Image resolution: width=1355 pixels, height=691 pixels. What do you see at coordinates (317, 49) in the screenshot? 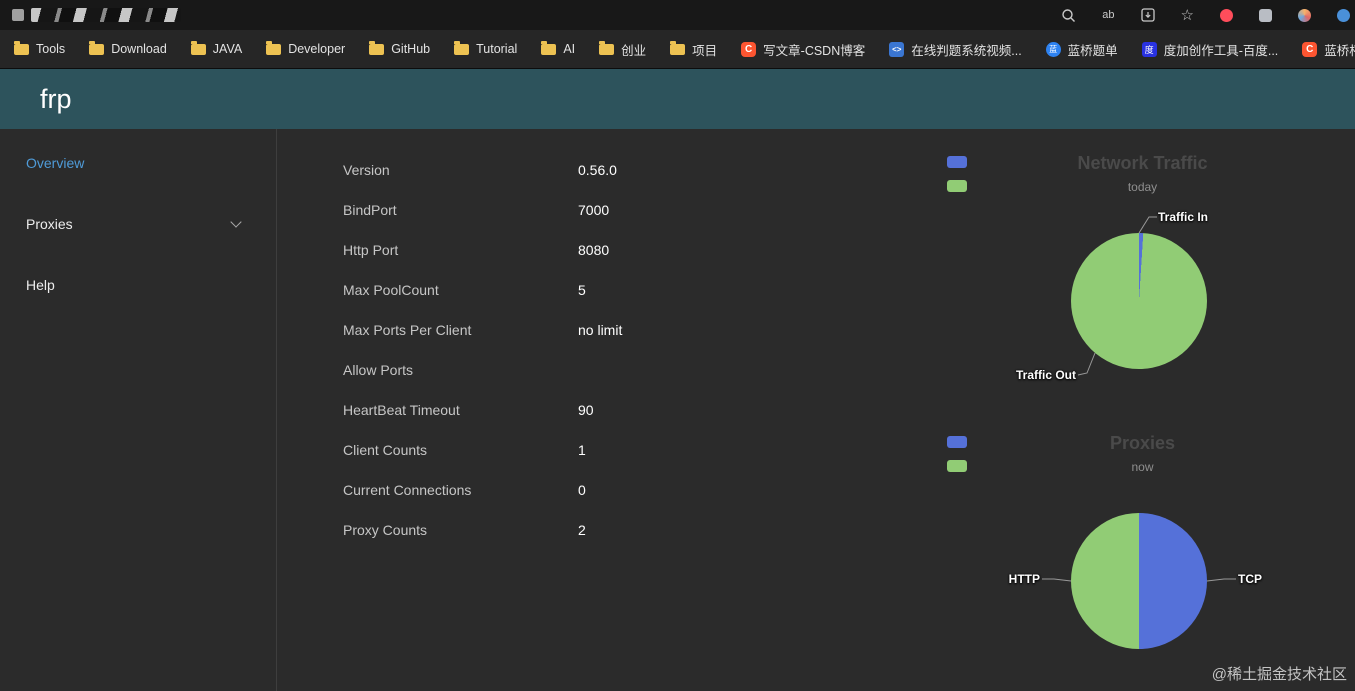
I see `bookmark-label: Developer` at bounding box center [317, 49].